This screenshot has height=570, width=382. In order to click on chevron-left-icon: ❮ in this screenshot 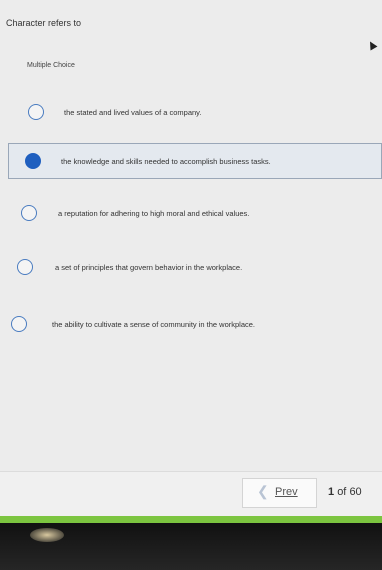, I will do `click(263, 491)`.